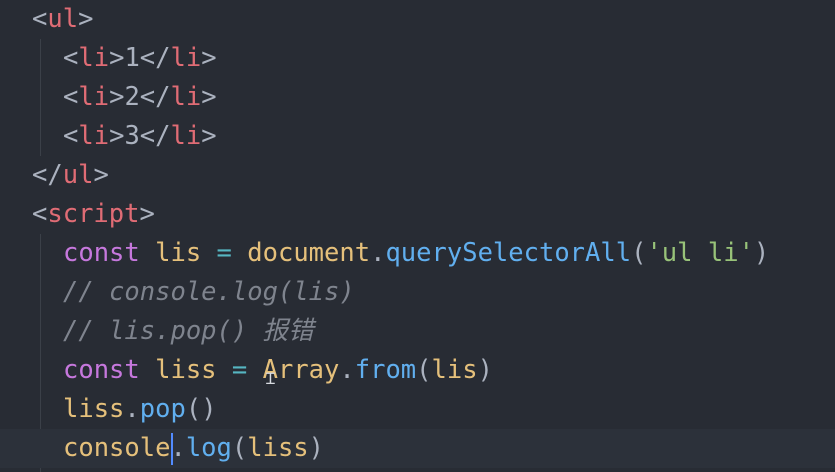 The width and height of the screenshot is (835, 472). I want to click on variable: lis, so click(178, 253).